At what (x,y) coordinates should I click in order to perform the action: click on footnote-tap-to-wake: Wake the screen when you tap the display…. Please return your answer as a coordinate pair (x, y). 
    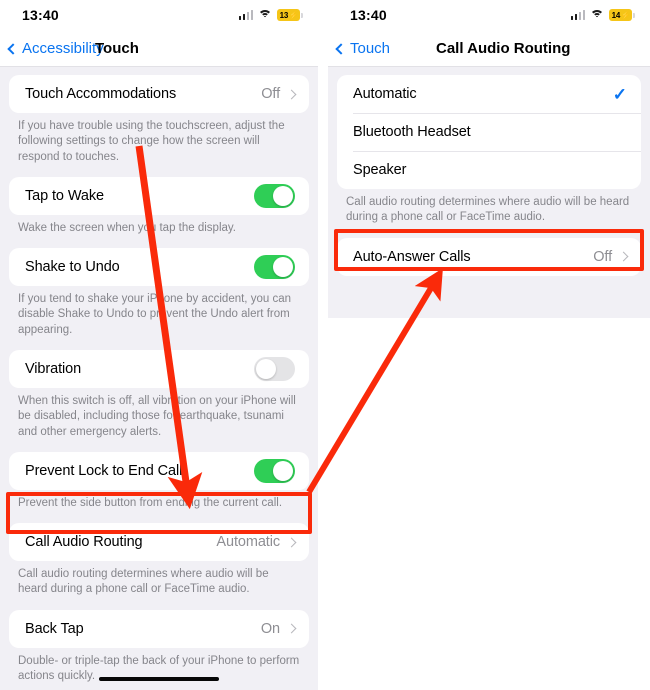
    Looking at the image, I should click on (127, 227).